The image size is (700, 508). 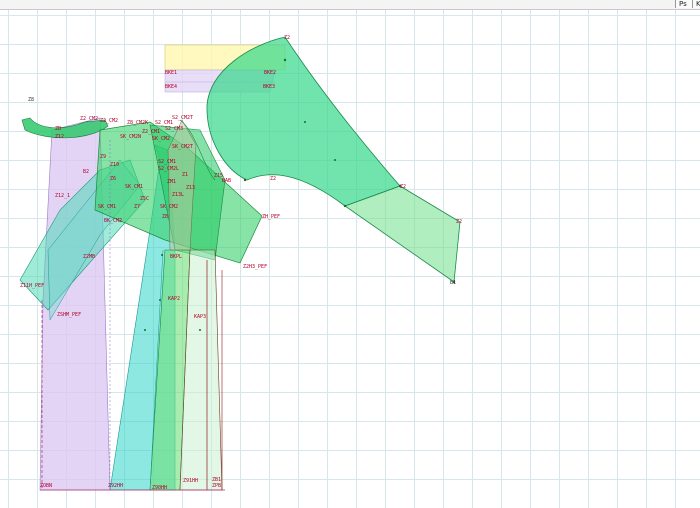 What do you see at coordinates (171, 73) in the screenshot?
I see `label-bke1: BKE1` at bounding box center [171, 73].